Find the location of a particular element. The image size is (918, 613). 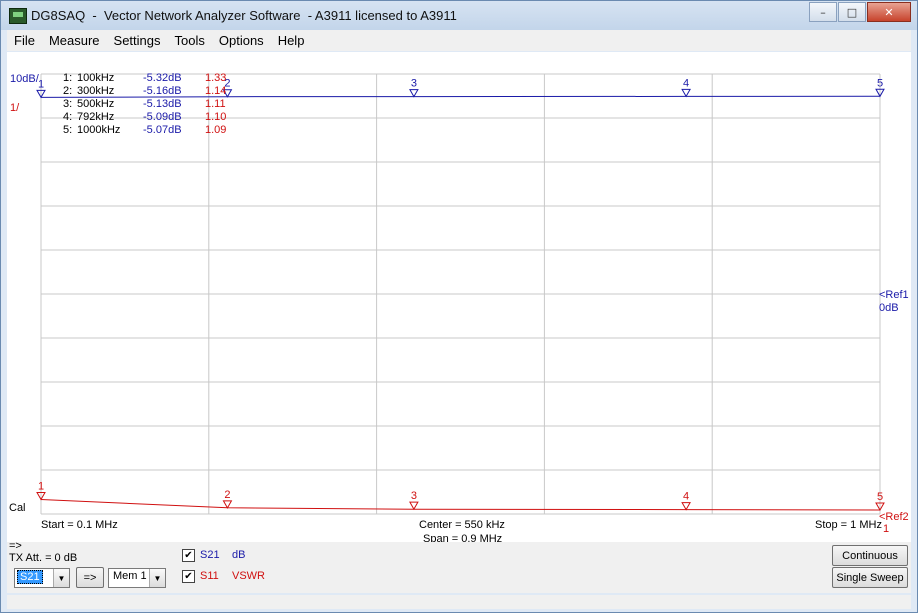

ref1-label: <Ref1 is located at coordinates (894, 295).